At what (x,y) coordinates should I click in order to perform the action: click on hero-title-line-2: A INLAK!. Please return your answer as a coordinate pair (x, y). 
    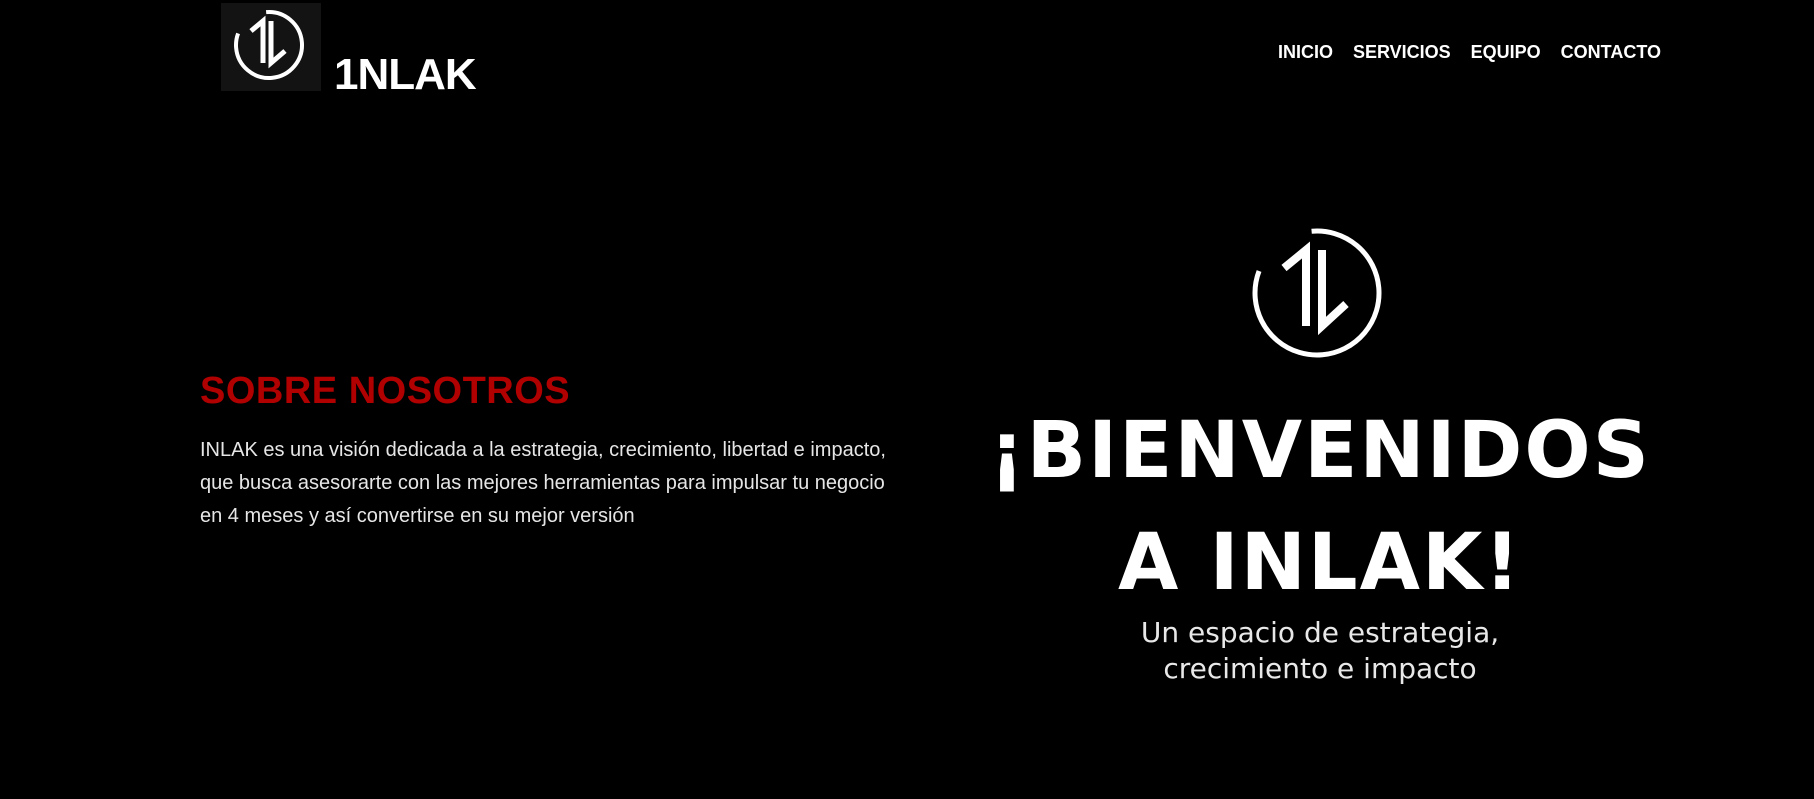
    Looking at the image, I should click on (1320, 563).